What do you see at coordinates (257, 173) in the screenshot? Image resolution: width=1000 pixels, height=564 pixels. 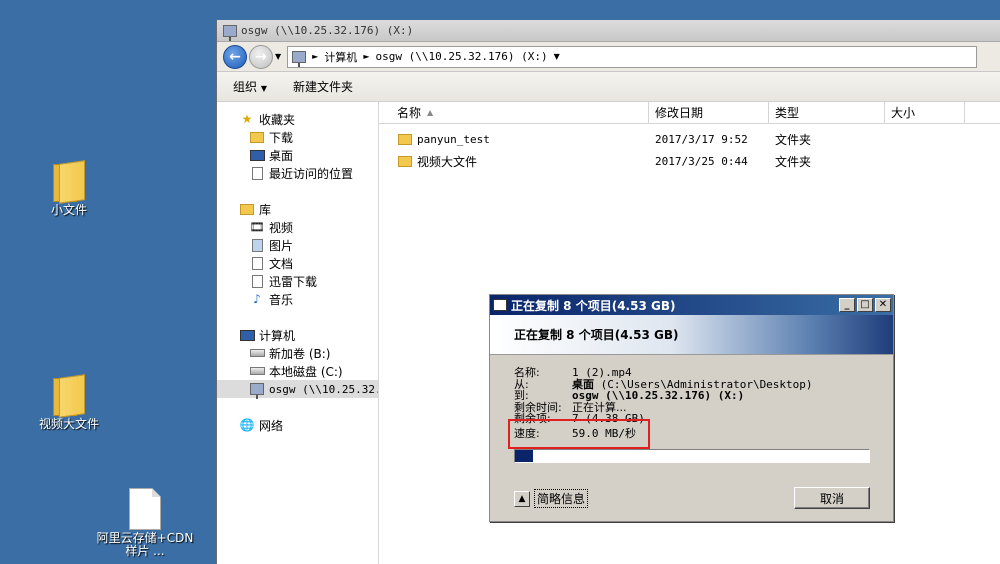 I see `recent-places-icon` at bounding box center [257, 173].